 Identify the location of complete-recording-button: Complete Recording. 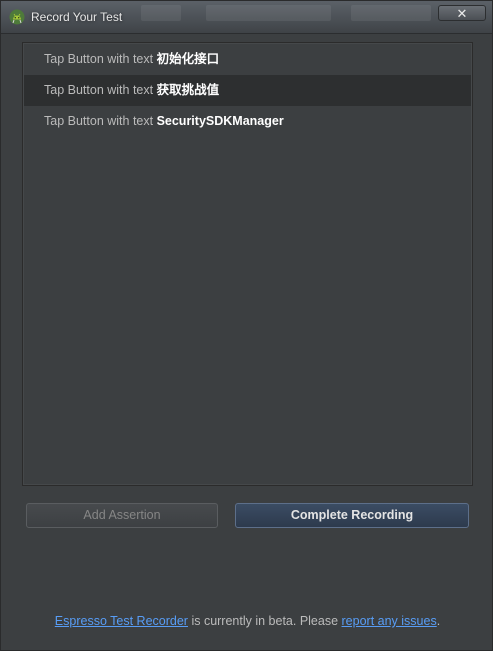
(352, 515).